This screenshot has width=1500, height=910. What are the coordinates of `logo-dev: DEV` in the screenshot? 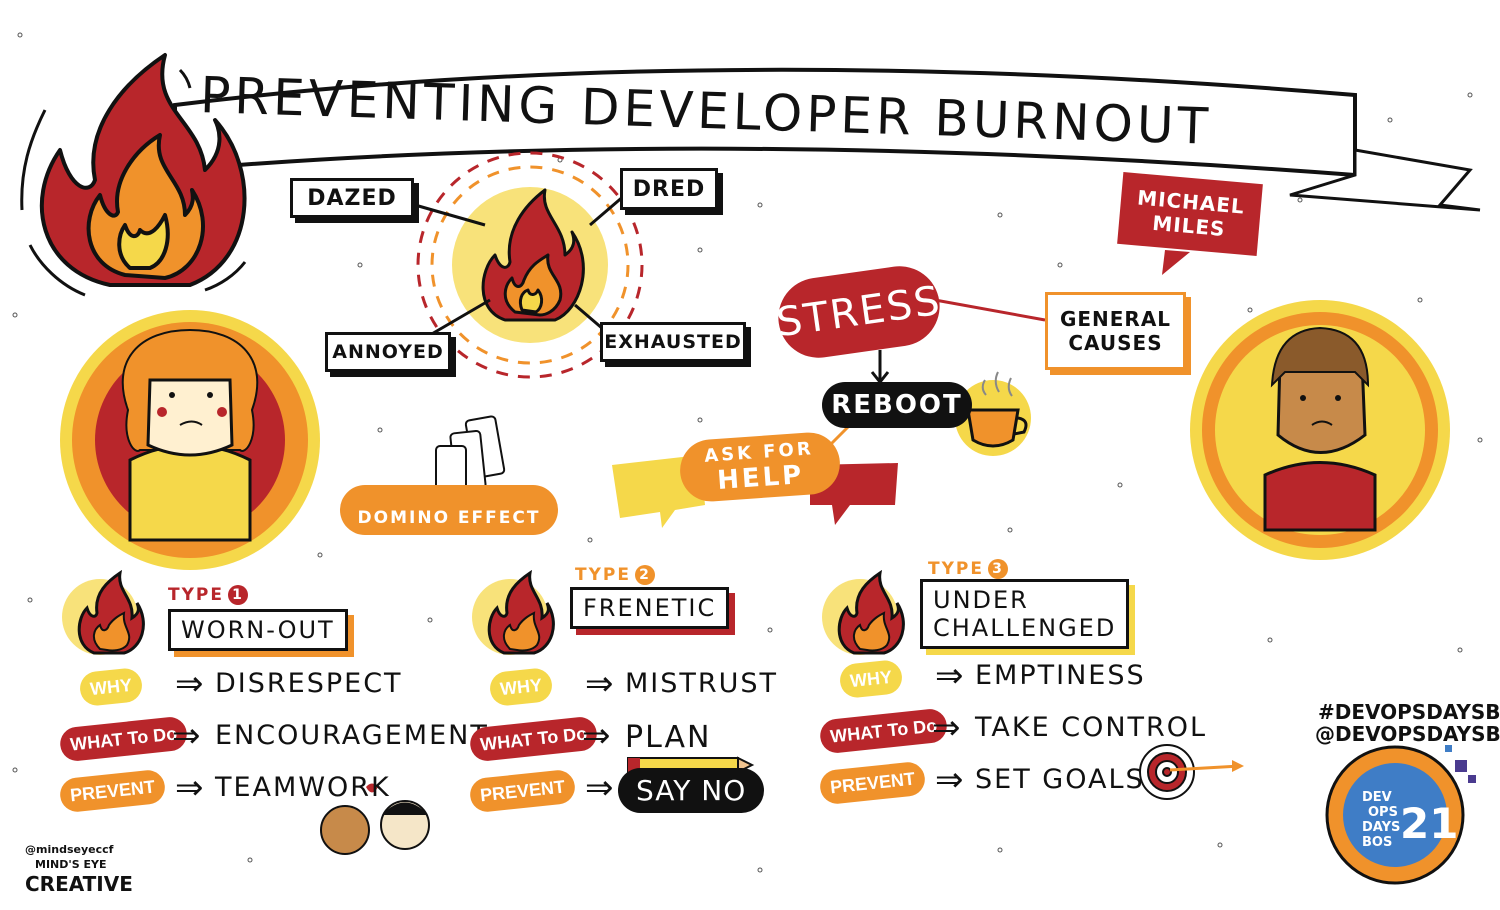 It's located at (1377, 797).